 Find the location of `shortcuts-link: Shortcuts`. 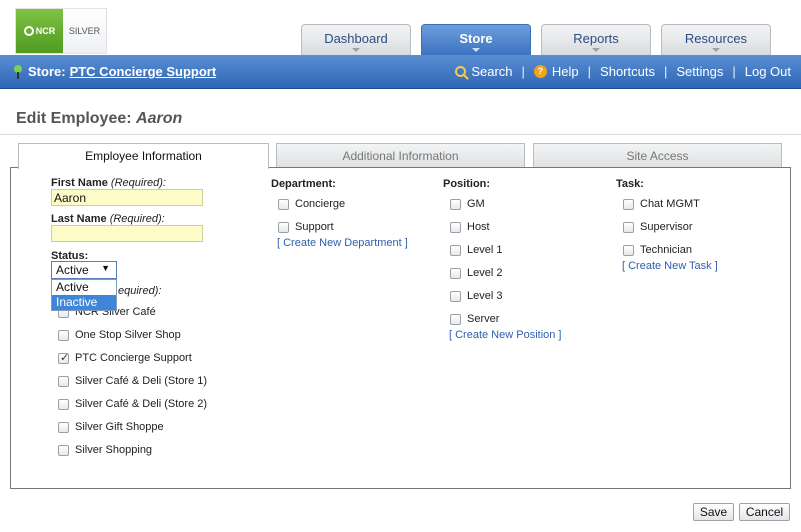

shortcuts-link: Shortcuts is located at coordinates (627, 71).